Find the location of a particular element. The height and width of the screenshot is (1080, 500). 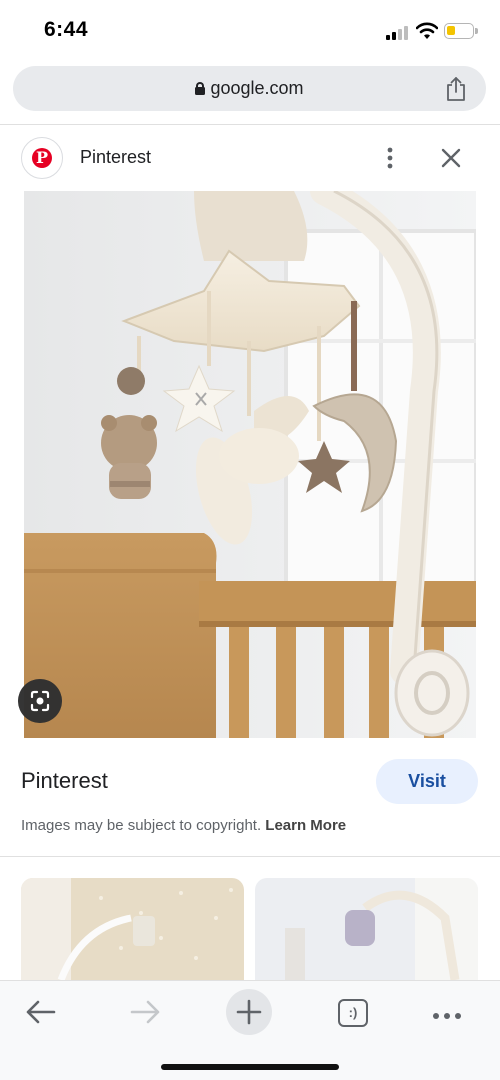

cellular-signal-icon is located at coordinates (398, 32).